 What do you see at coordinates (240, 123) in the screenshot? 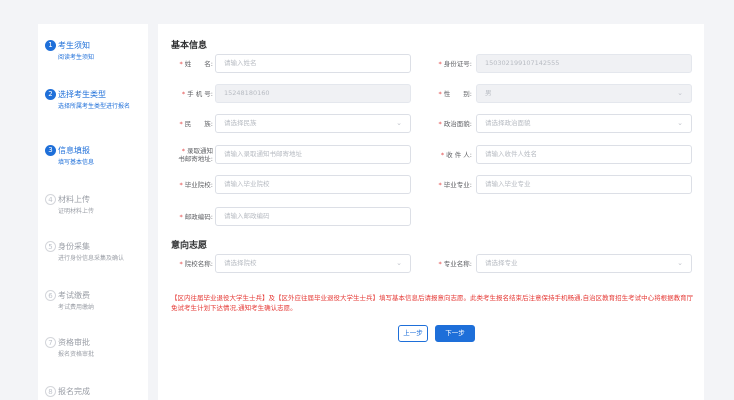
I see `ethnicity-placeholder: 请选择民族` at bounding box center [240, 123].